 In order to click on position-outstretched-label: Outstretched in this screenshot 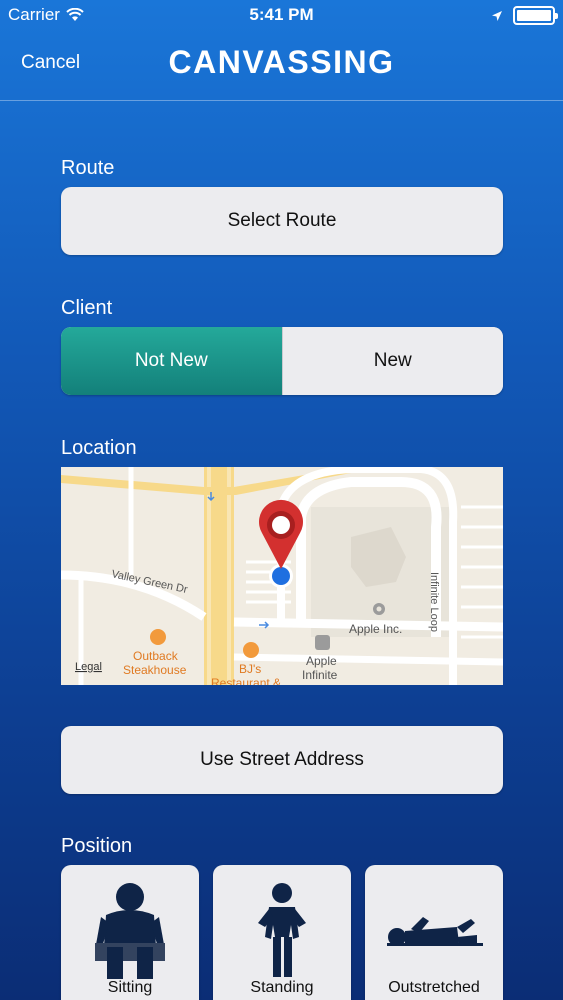, I will do `click(434, 987)`.